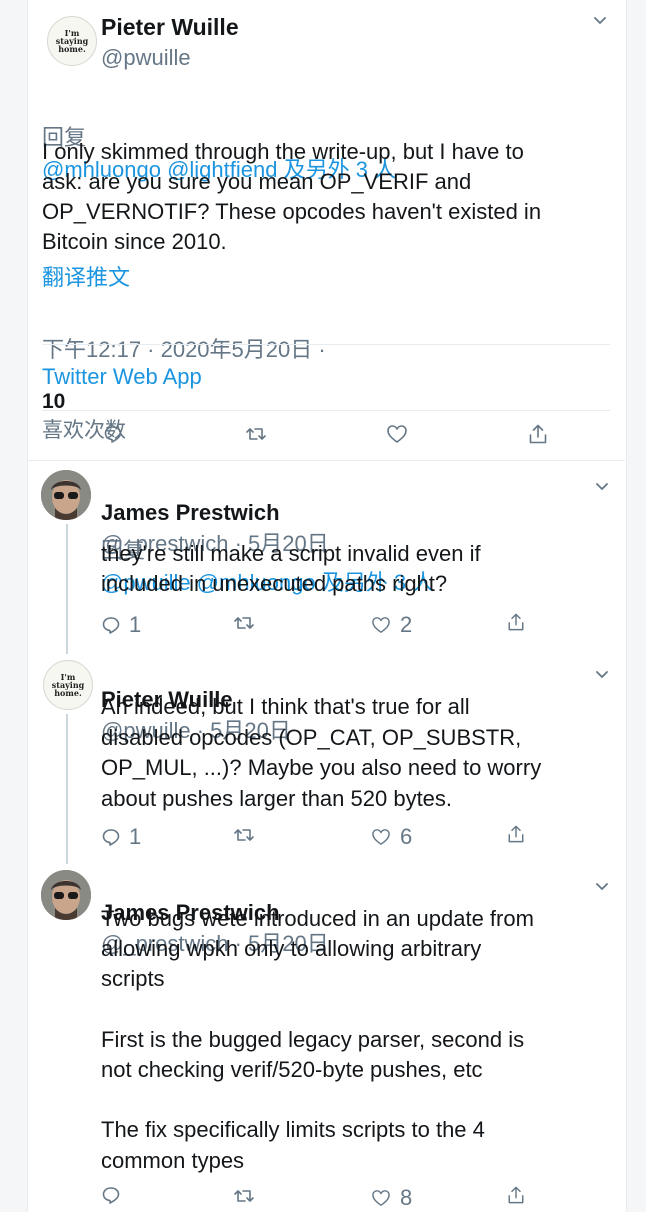 The image size is (646, 1212). I want to click on like-button, so click(397, 434).